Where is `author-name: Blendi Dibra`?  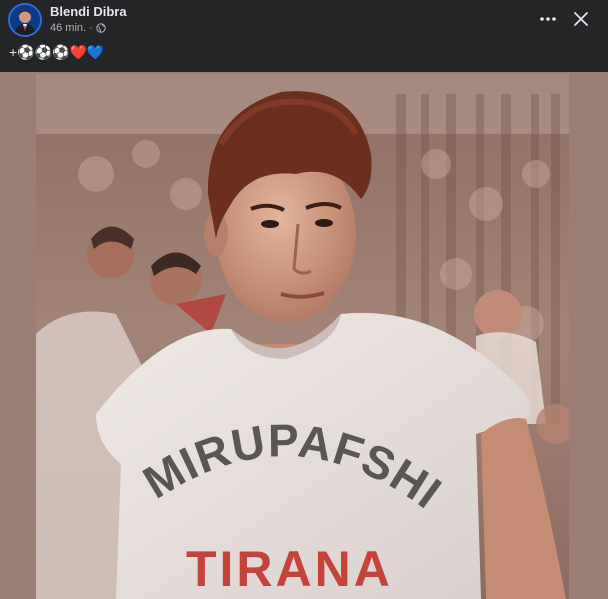 author-name: Blendi Dibra is located at coordinates (88, 11).